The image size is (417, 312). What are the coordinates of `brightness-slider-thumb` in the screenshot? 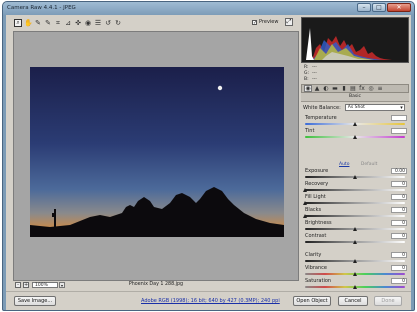 It's located at (354, 229).